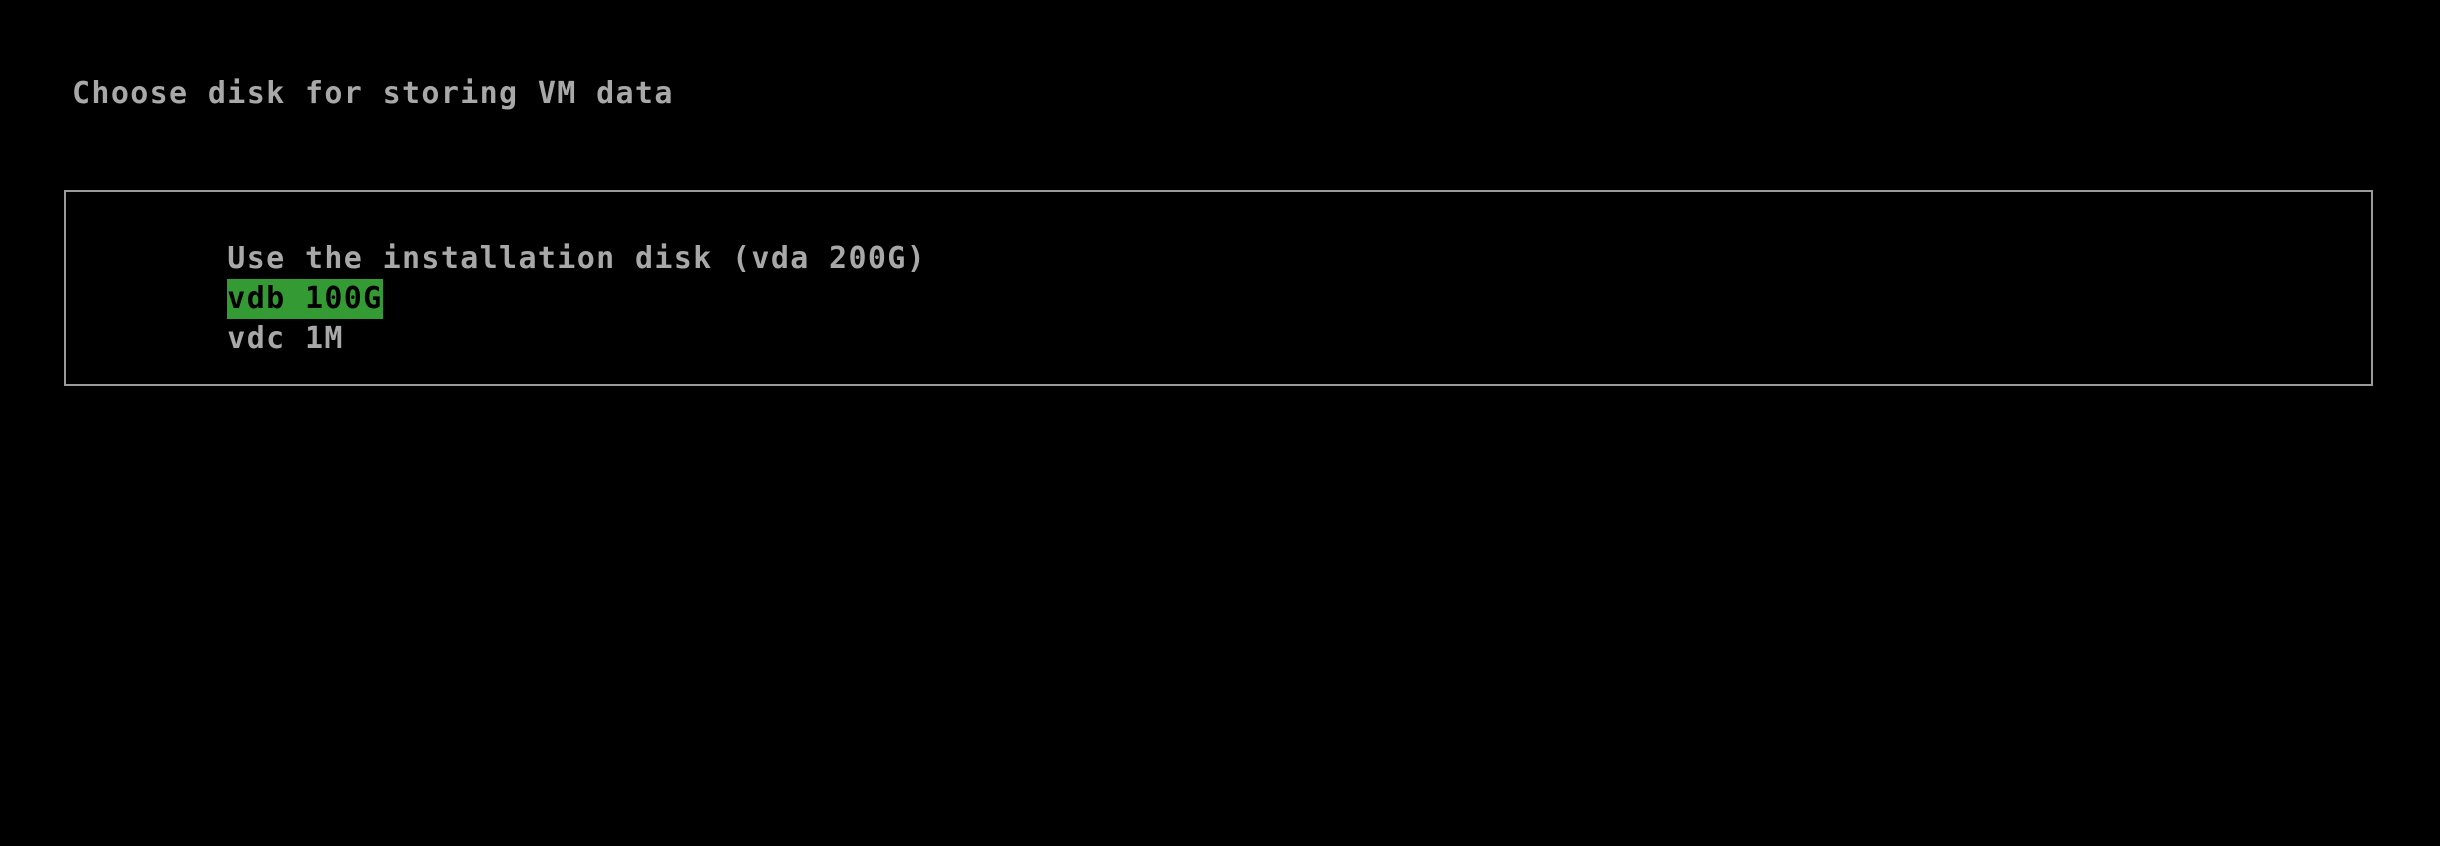 The image size is (2440, 846). Describe the element at coordinates (1218, 237) in the screenshot. I see `list-item-vda: Use the installation disk (vda 200G)` at that location.